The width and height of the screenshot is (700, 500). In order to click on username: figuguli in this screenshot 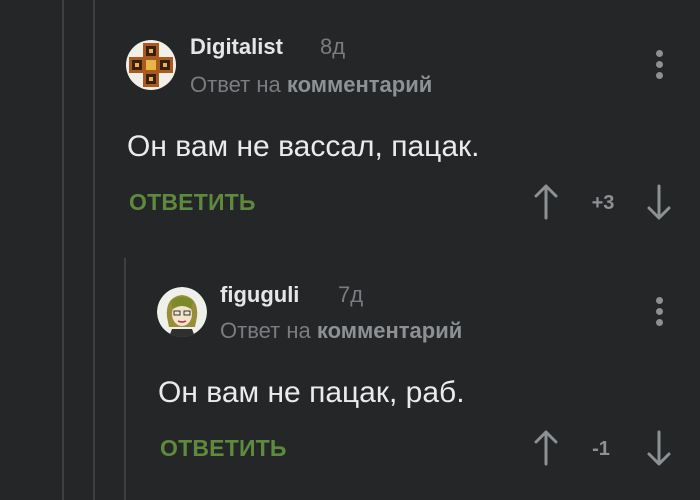, I will do `click(259, 295)`.